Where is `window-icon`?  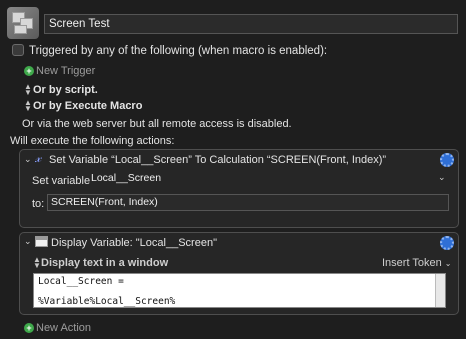 window-icon is located at coordinates (41, 241).